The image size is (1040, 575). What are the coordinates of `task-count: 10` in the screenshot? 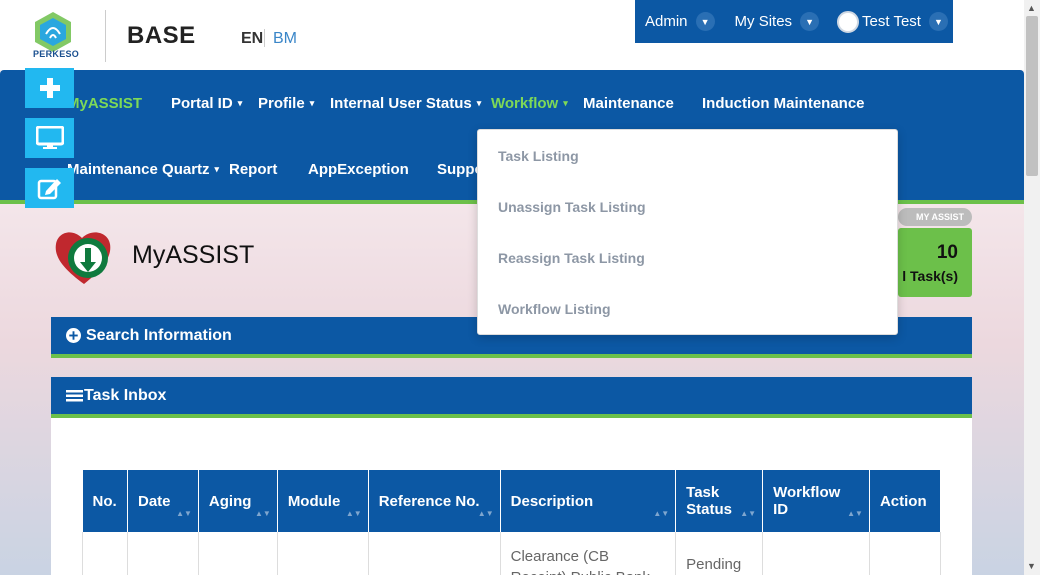 It's located at (947, 252).